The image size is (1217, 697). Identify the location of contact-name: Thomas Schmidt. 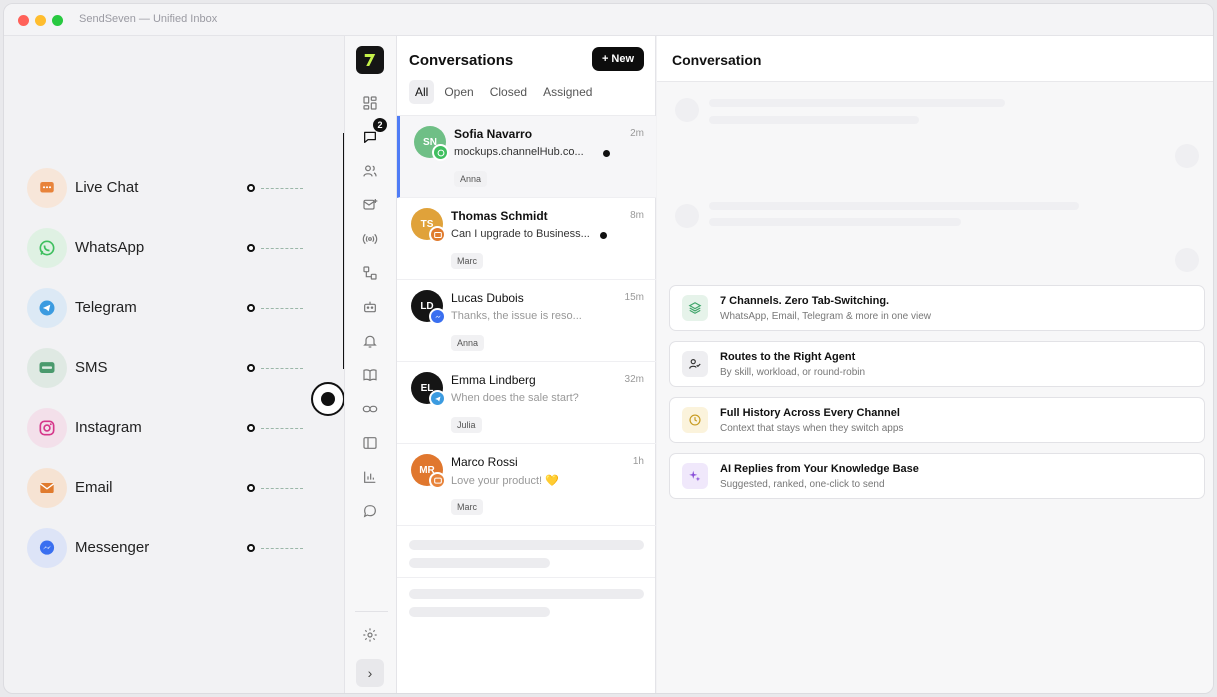
(499, 216).